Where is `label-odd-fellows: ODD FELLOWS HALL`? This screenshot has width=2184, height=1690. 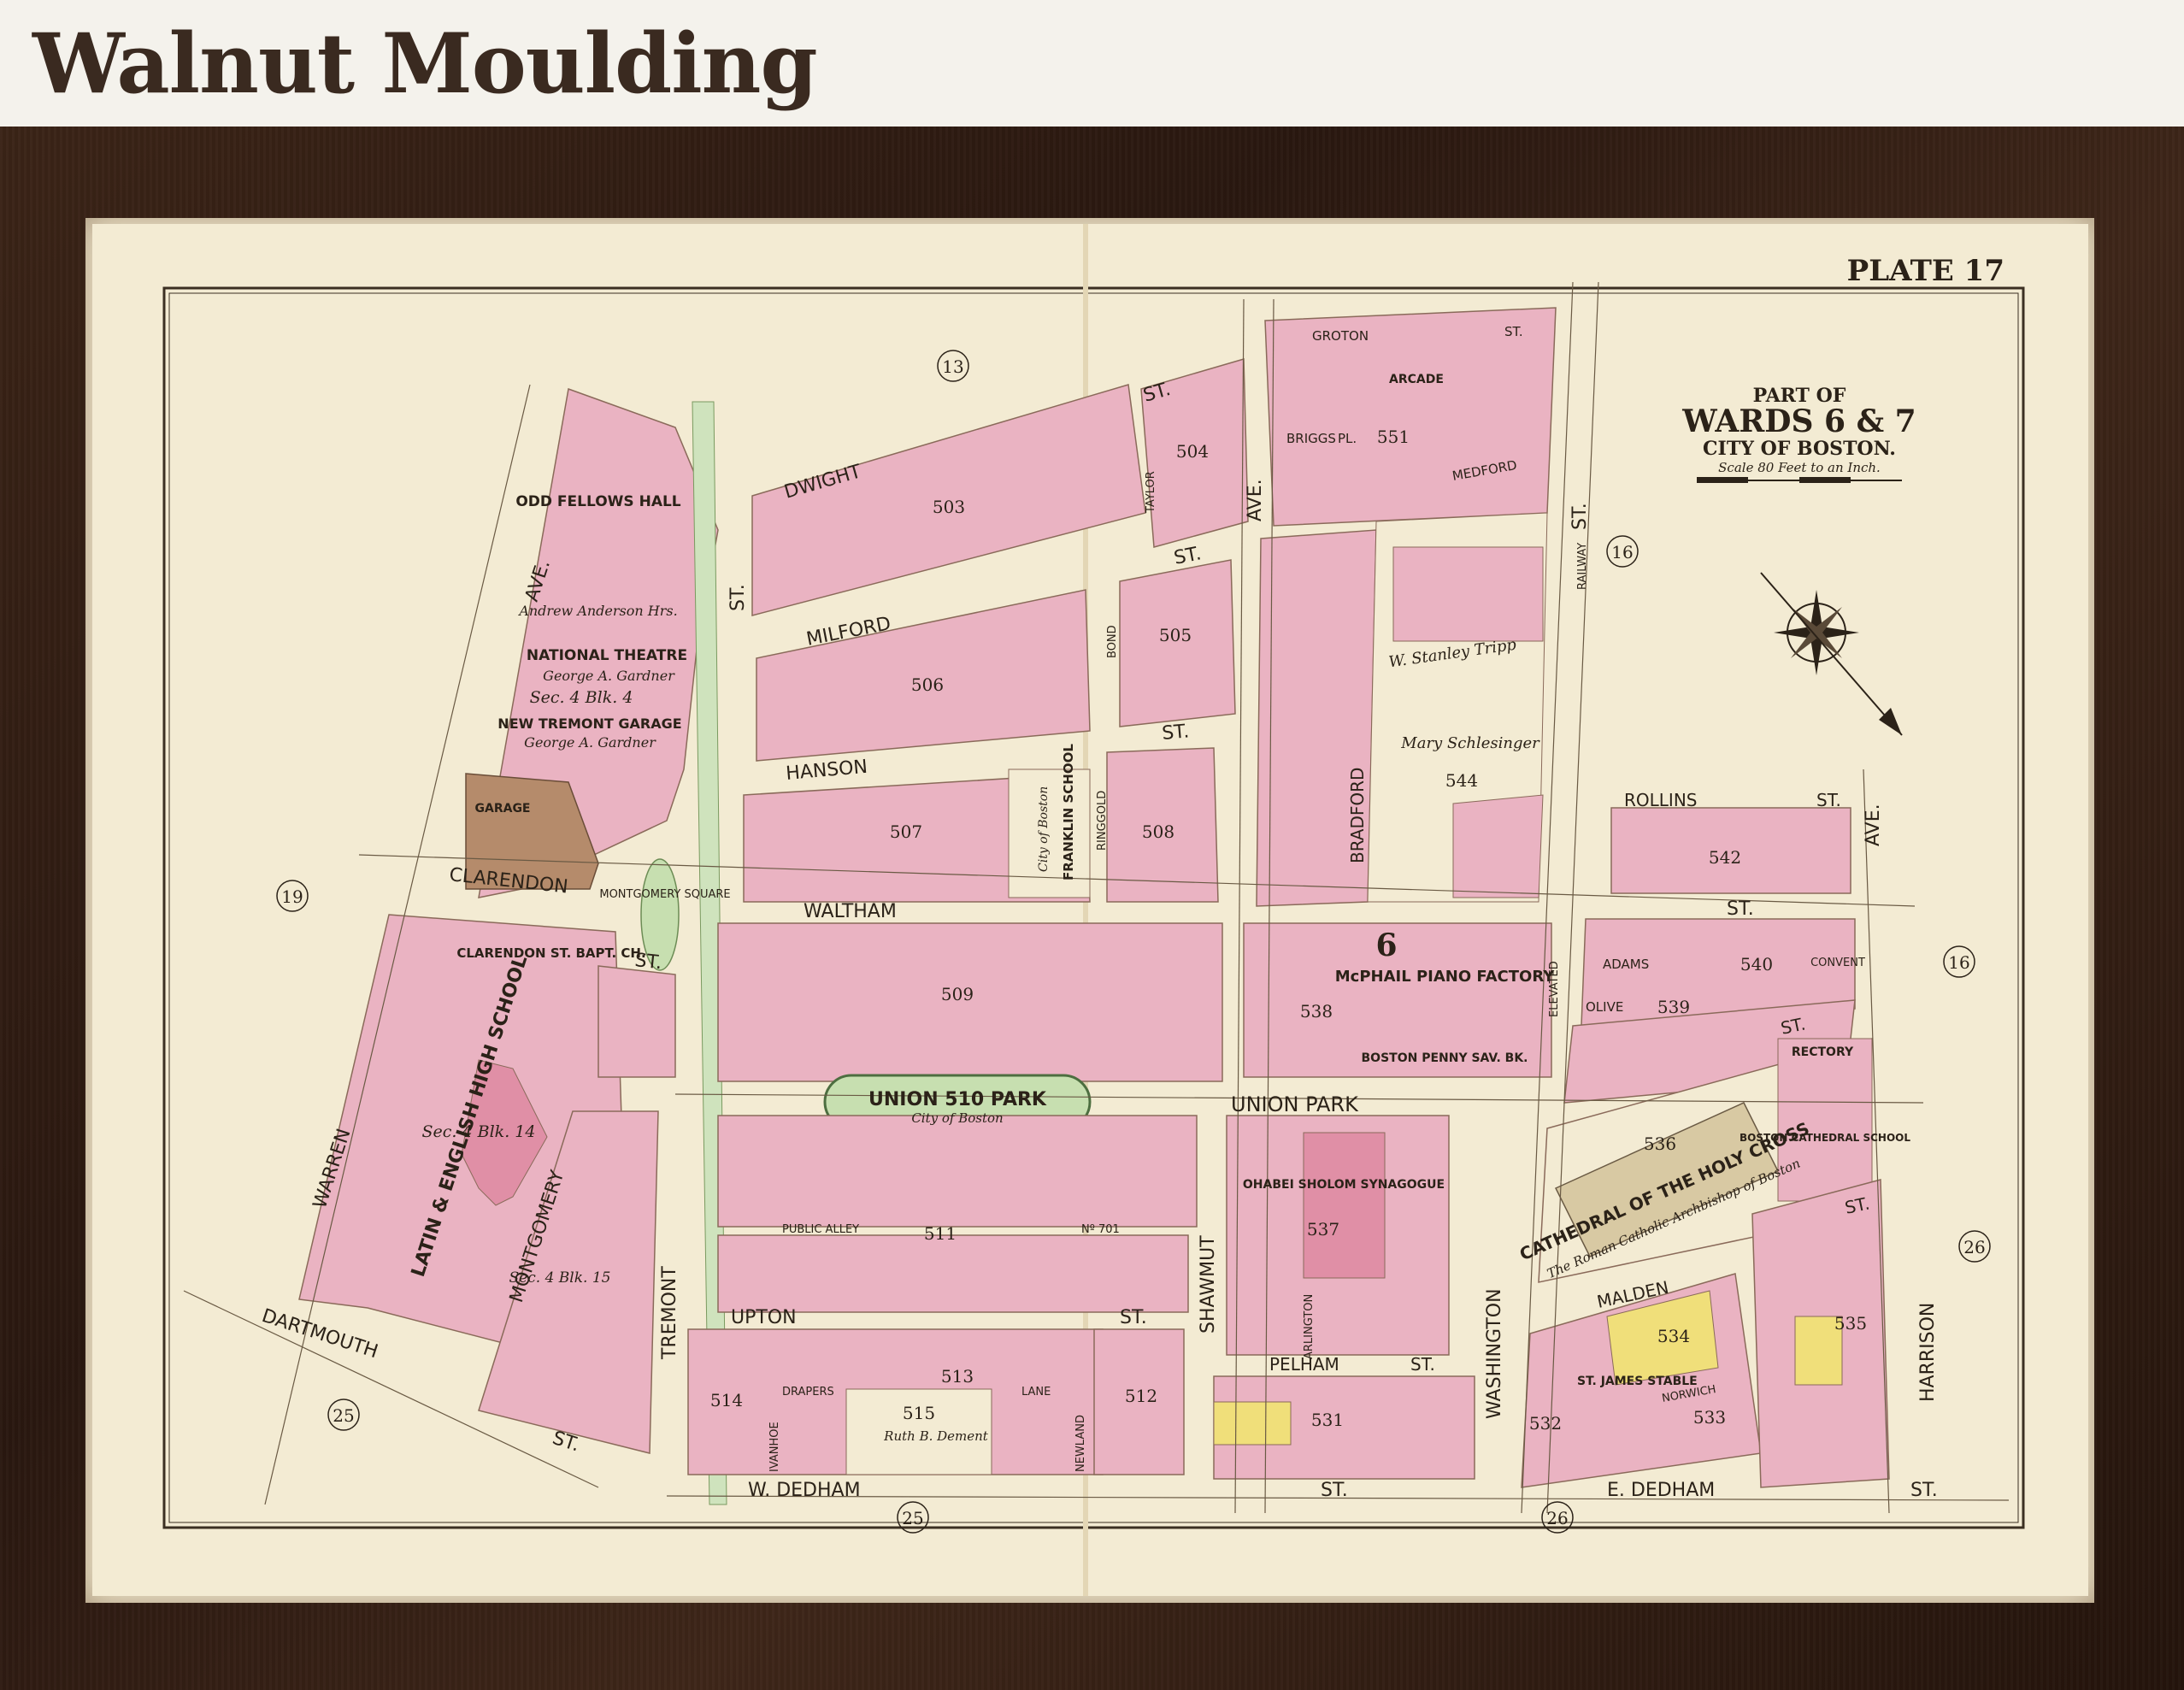
label-odd-fellows: ODD FELLOWS HALL is located at coordinates (597, 501).